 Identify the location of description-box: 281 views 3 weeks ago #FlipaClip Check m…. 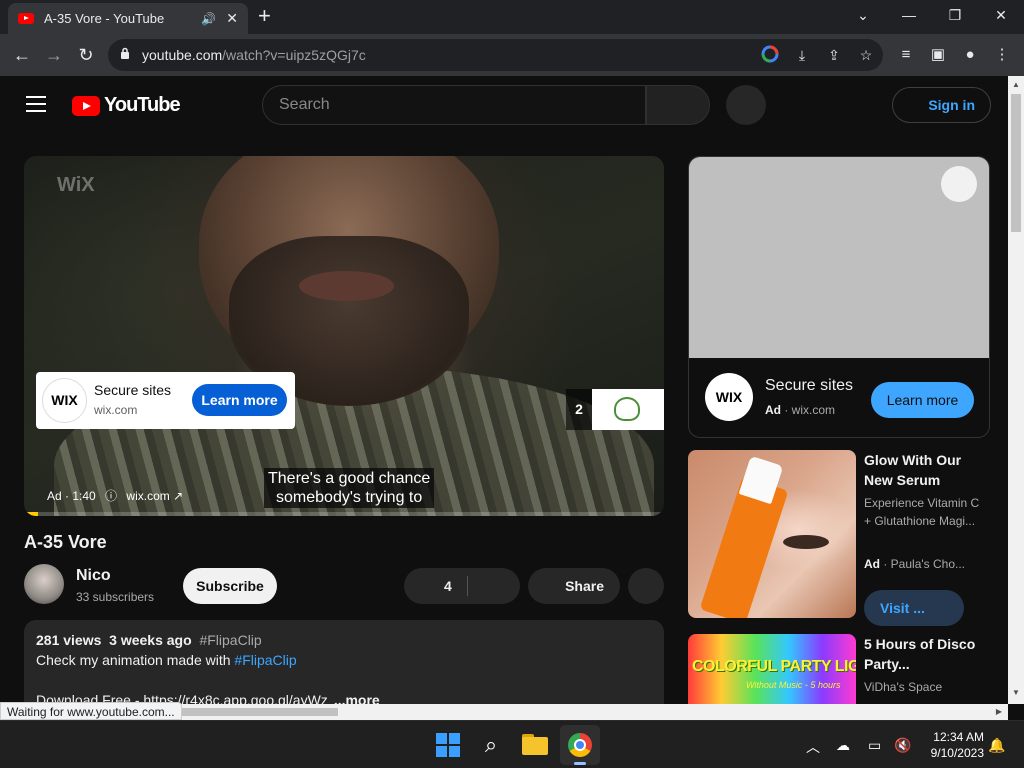
(344, 662).